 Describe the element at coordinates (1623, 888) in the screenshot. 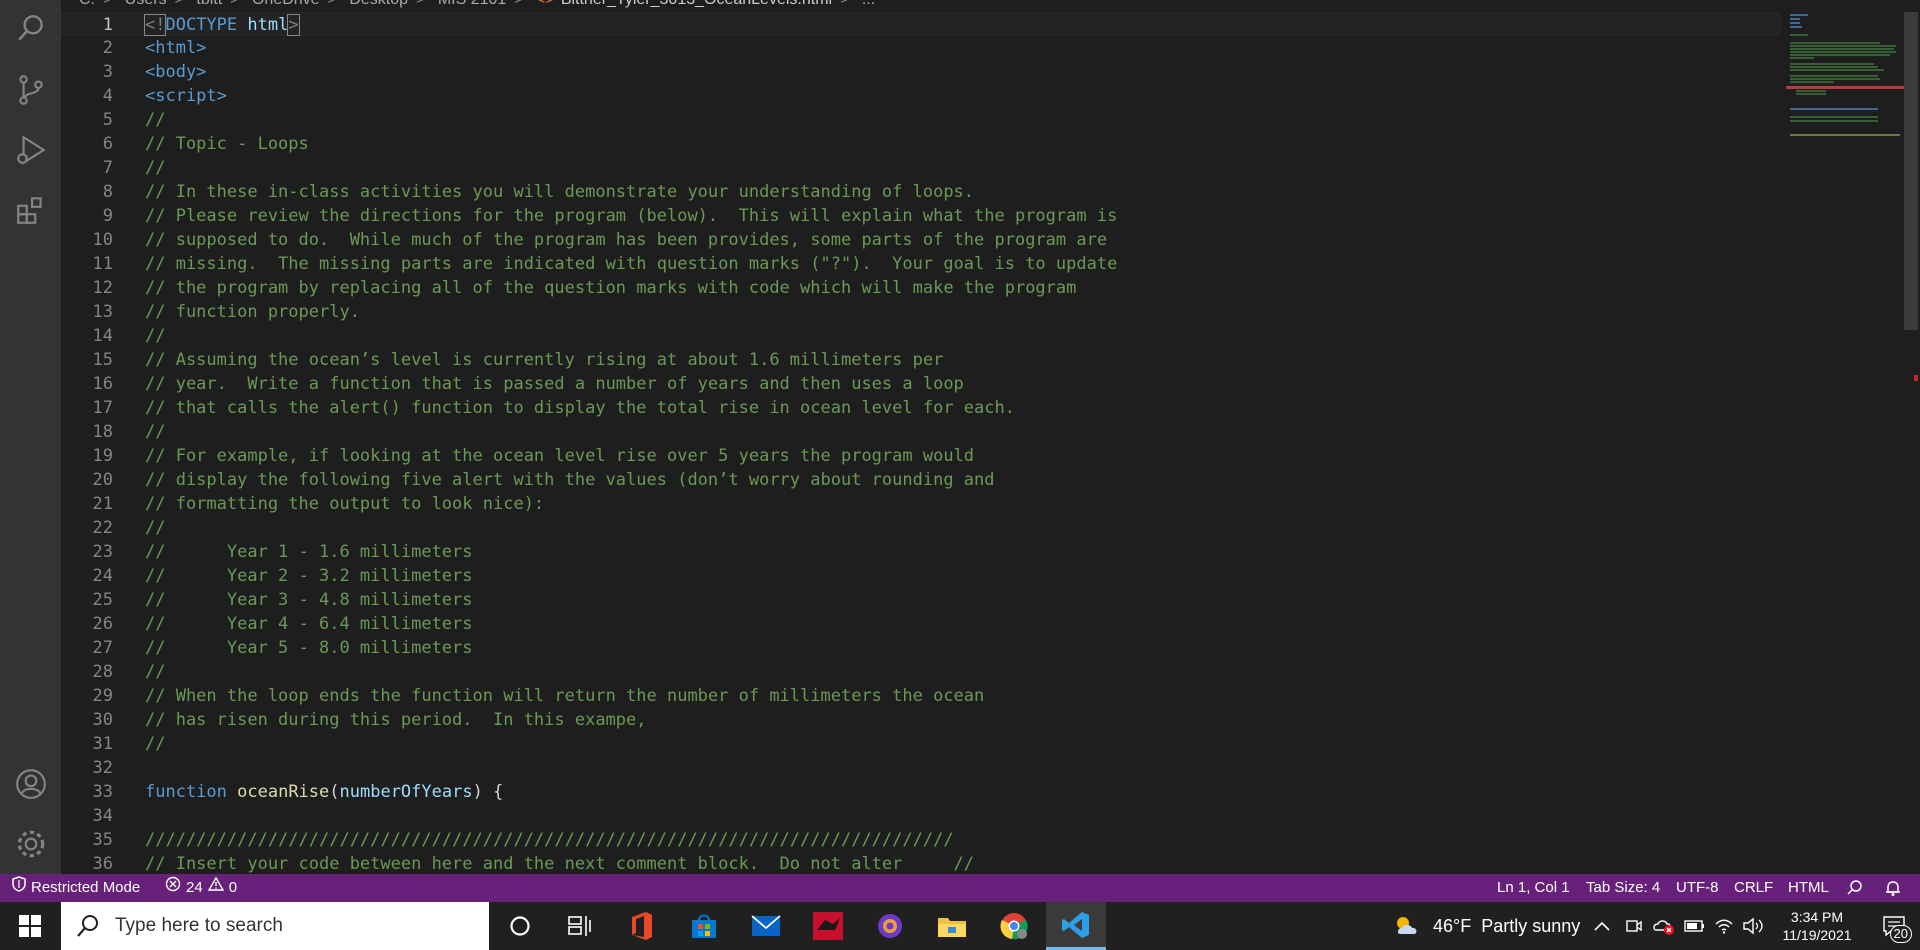

I see `tab-size: Tab Size: 4` at that location.